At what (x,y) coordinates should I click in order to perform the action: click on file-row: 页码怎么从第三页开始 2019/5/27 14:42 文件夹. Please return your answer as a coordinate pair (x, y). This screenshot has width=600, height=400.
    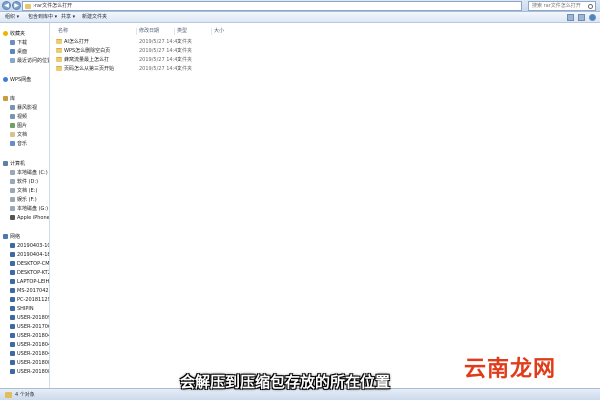
    Looking at the image, I should click on (181, 69).